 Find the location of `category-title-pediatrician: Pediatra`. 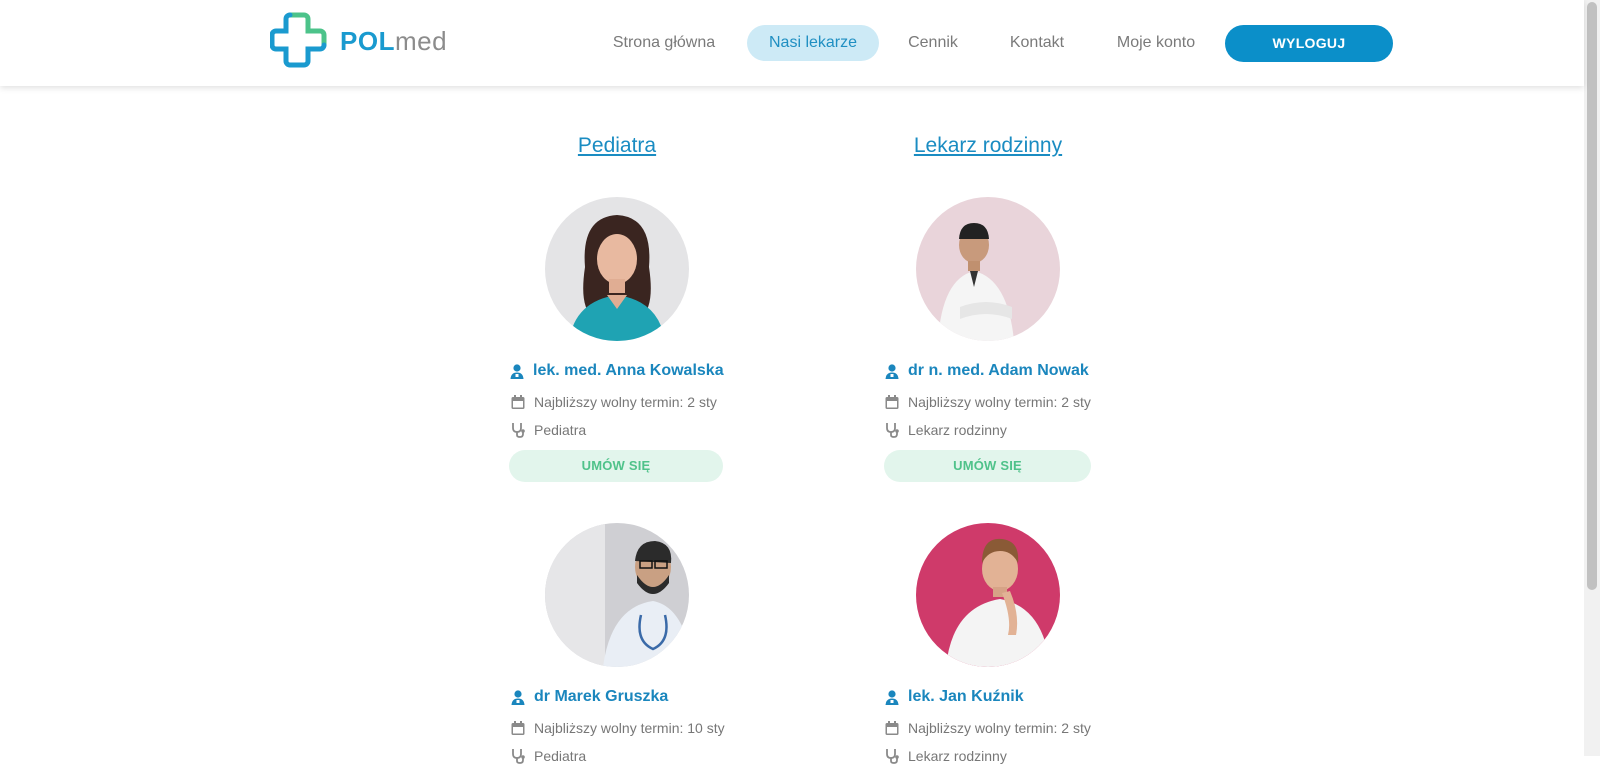

category-title-pediatrician: Pediatra is located at coordinates (617, 146).